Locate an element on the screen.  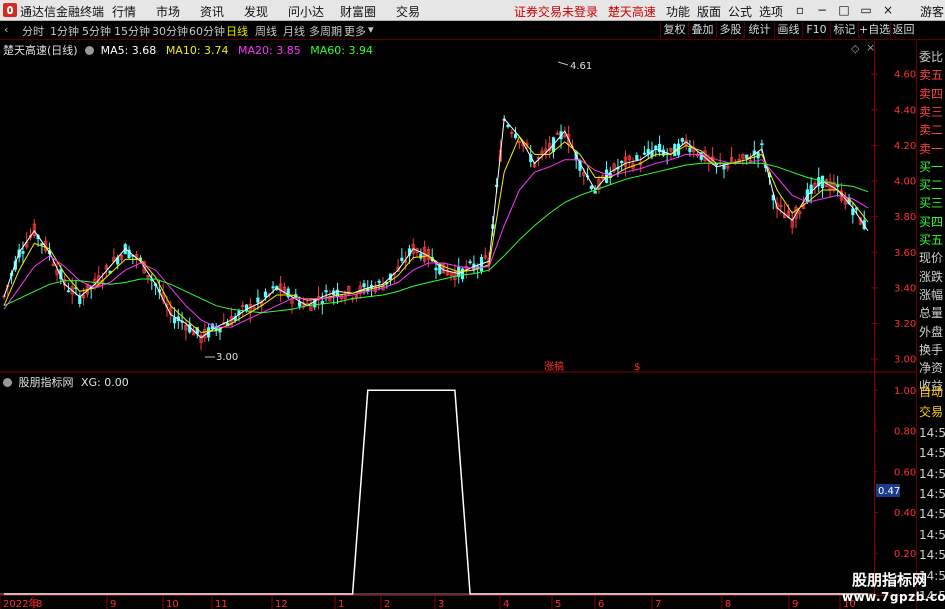
more-dropdown-icon: ▾ is located at coordinates (371, 29).